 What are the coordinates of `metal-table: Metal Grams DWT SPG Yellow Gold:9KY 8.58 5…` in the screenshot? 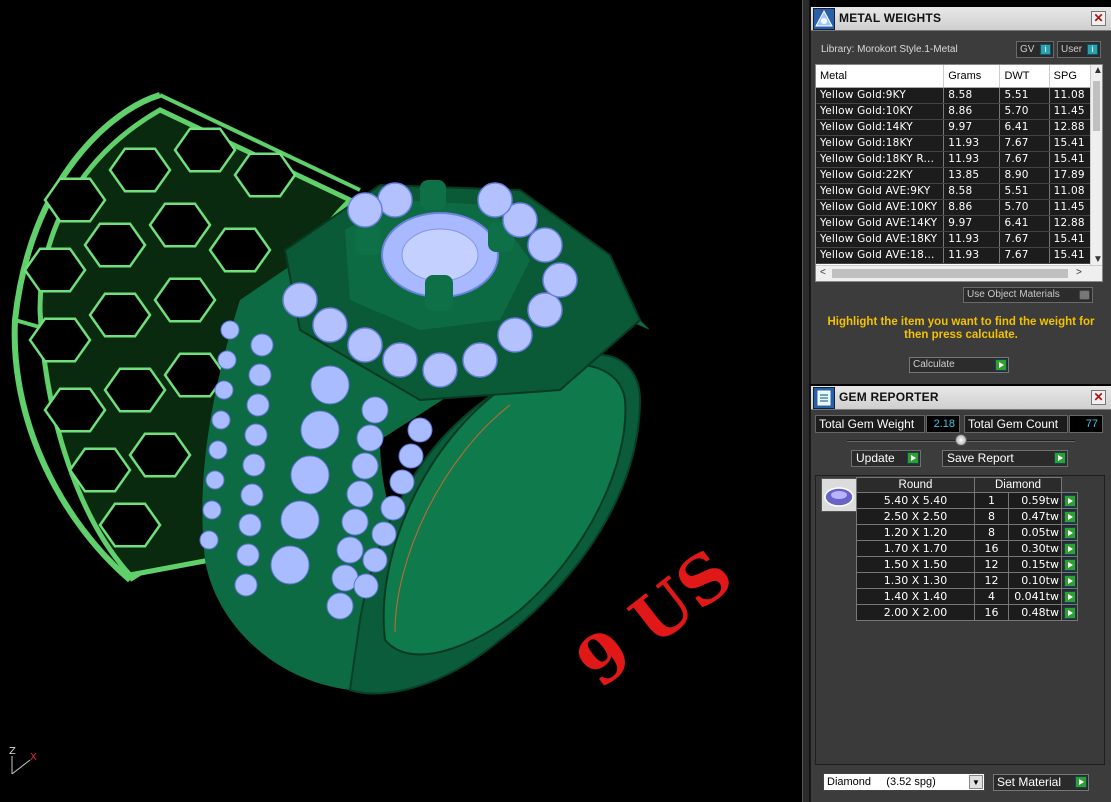 It's located at (959, 173).